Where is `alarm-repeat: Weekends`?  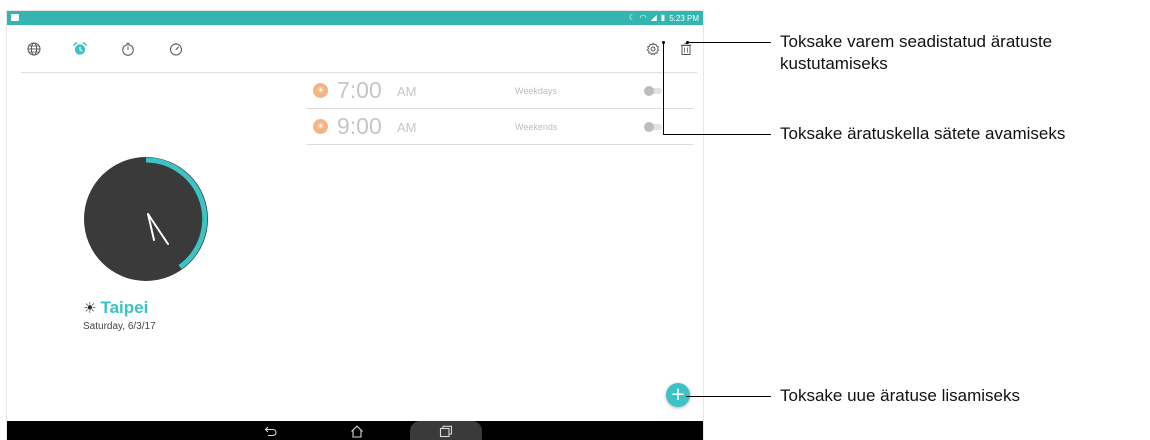 alarm-repeat: Weekends is located at coordinates (536, 127).